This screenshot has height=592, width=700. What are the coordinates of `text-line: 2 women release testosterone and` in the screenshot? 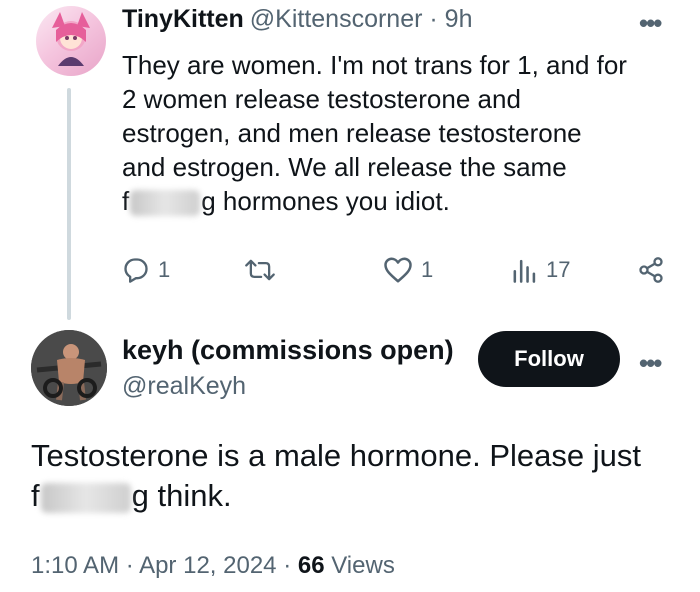 It's located at (321, 99).